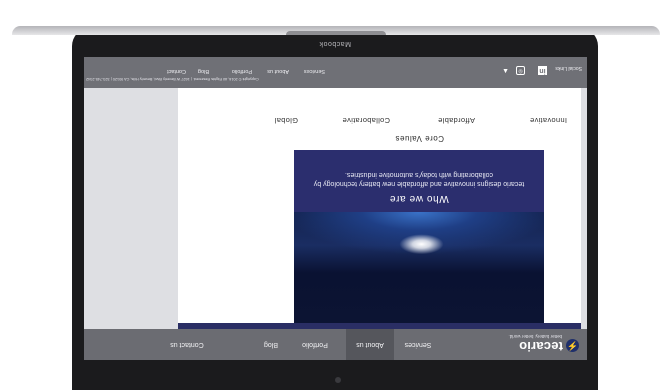 This screenshot has width=672, height=390. Describe the element at coordinates (203, 71) in the screenshot. I see `footer-link-blog: Blog` at that location.